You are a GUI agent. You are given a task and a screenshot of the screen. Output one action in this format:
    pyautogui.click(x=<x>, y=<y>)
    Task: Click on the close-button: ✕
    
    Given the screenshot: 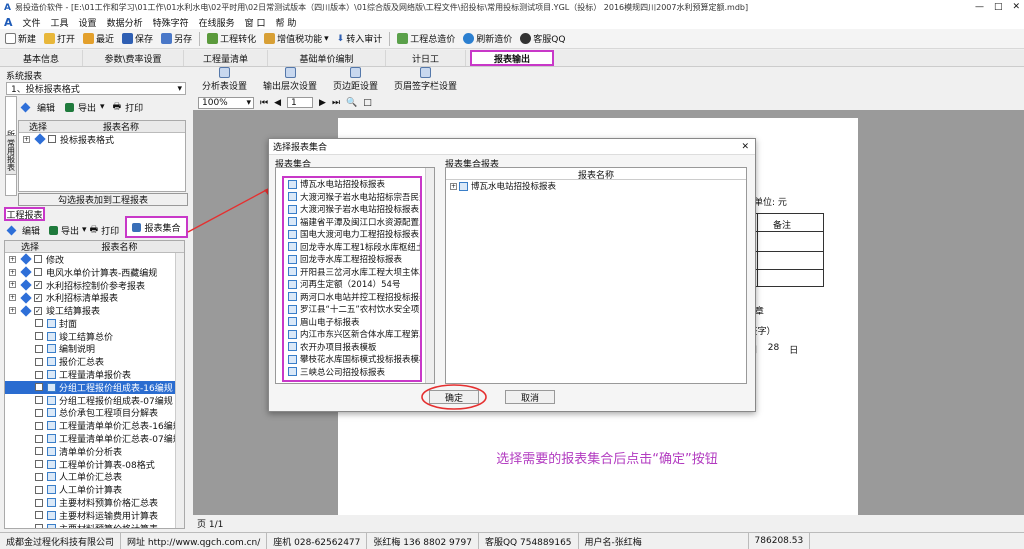 What is the action you would take?
    pyautogui.click(x=1016, y=7)
    